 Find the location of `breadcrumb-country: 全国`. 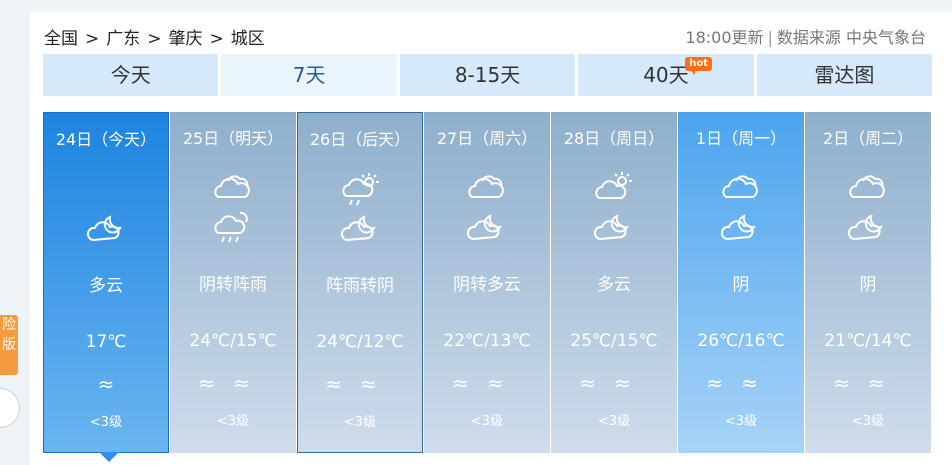

breadcrumb-country: 全国 is located at coordinates (61, 36).